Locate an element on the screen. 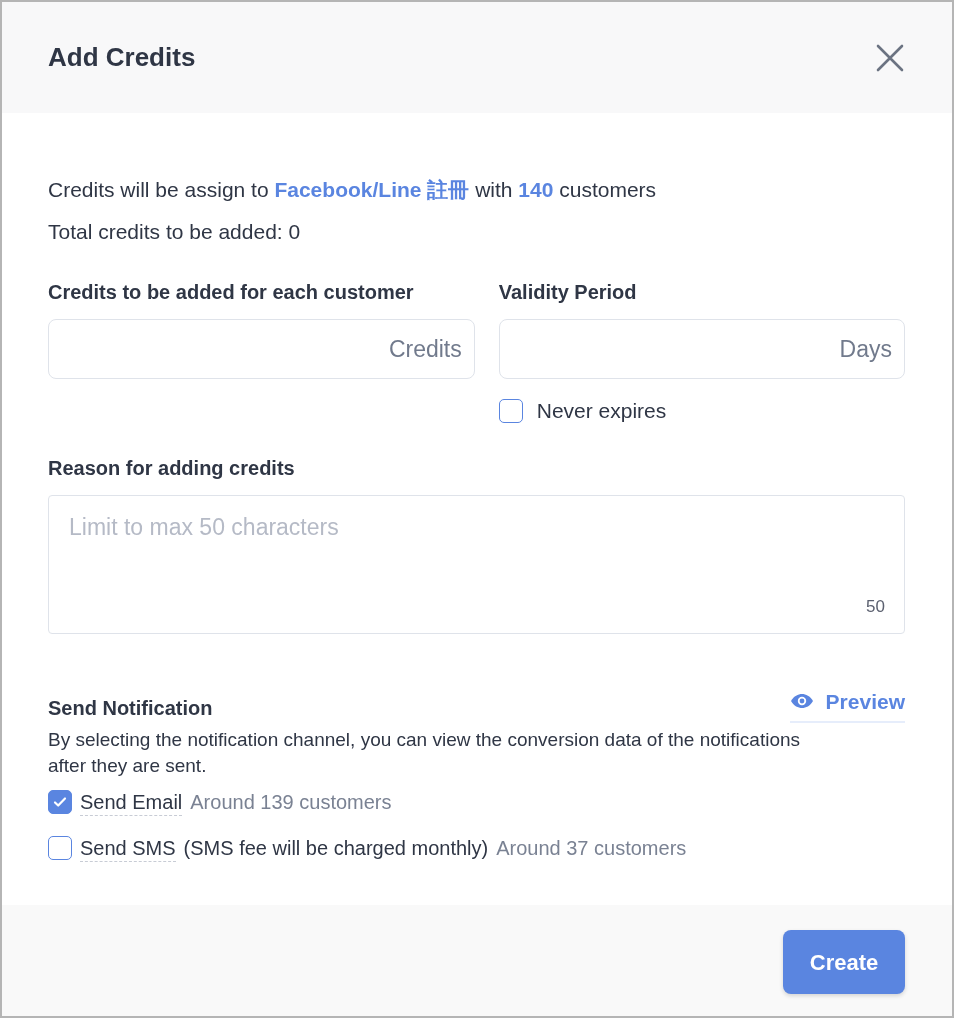 This screenshot has width=954, height=1018. check-icon is located at coordinates (60, 802).